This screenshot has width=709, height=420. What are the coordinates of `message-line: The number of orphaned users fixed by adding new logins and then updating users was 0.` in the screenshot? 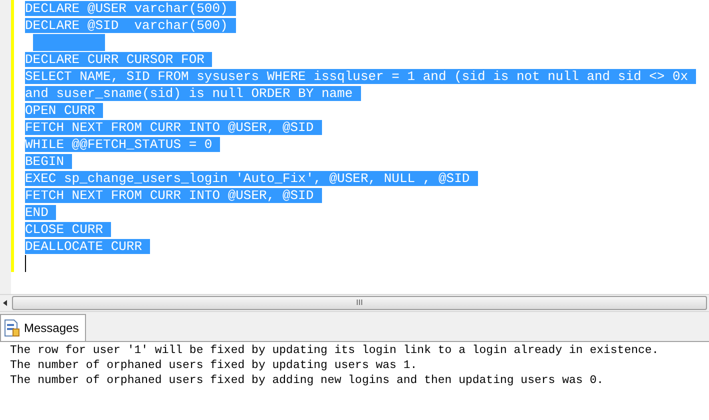 It's located at (307, 380).